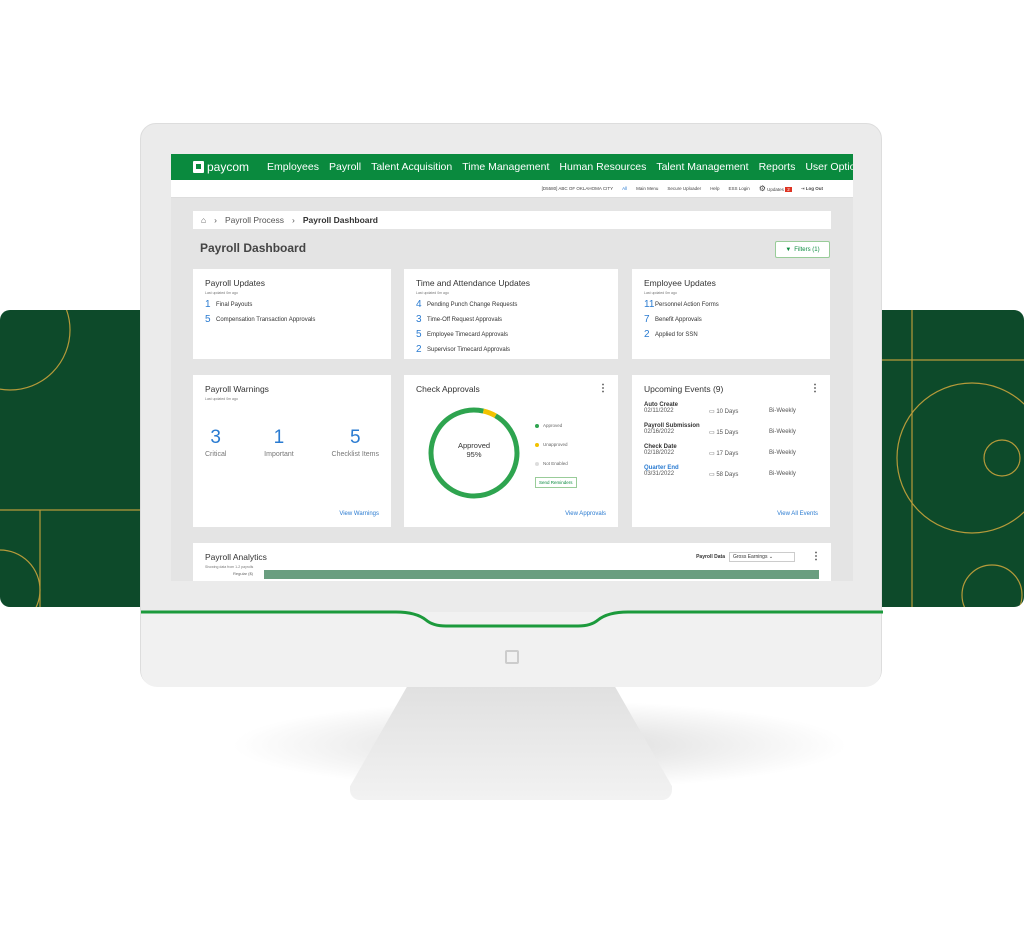 Image resolution: width=1024 pixels, height=925 pixels. I want to click on event-item: Auto Create 02/11/2022 ▭ 10 Days Bi-Weekly, so click(731, 408).